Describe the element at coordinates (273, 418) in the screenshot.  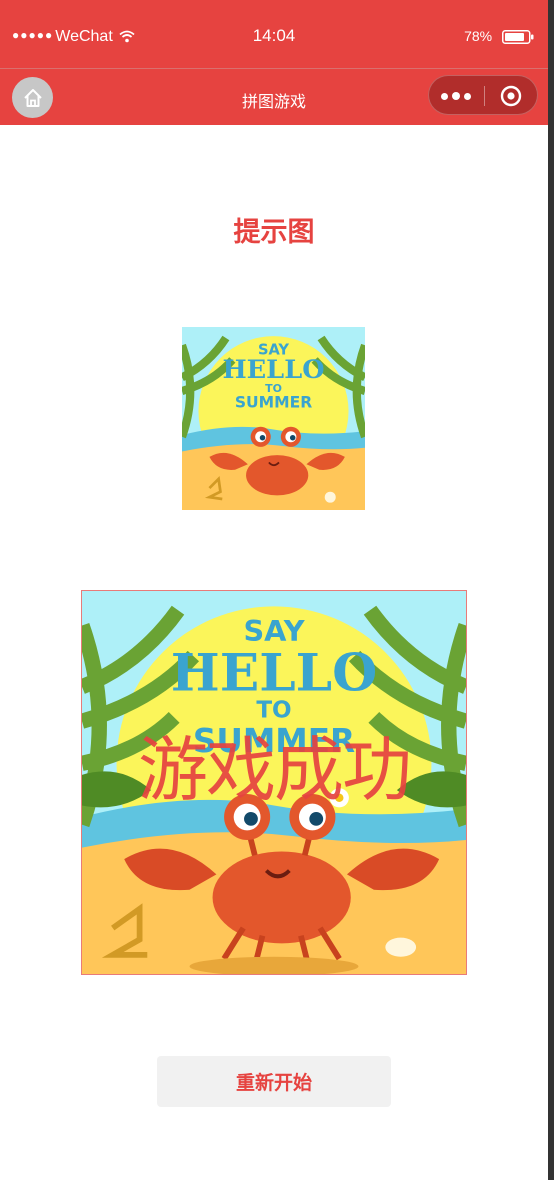
I see `hint-image: SAY HELLO TO SUMMER` at that location.